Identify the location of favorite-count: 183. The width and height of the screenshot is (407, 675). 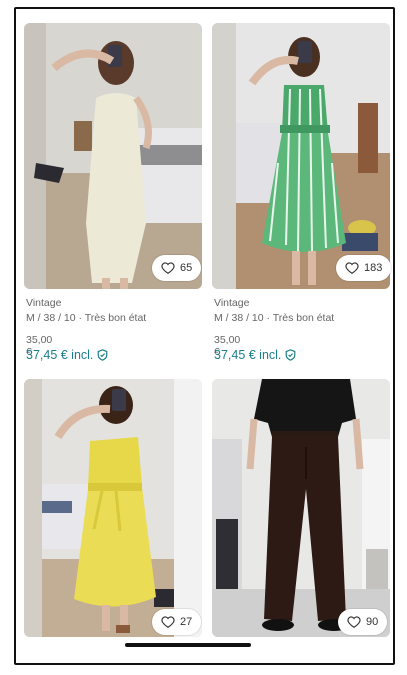
(373, 268).